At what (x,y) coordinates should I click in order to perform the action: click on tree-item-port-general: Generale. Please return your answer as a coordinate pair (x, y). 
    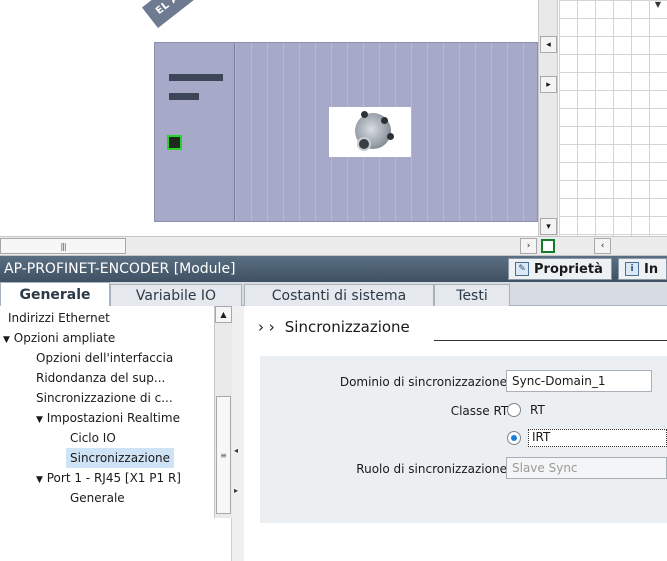
    Looking at the image, I should click on (97, 498).